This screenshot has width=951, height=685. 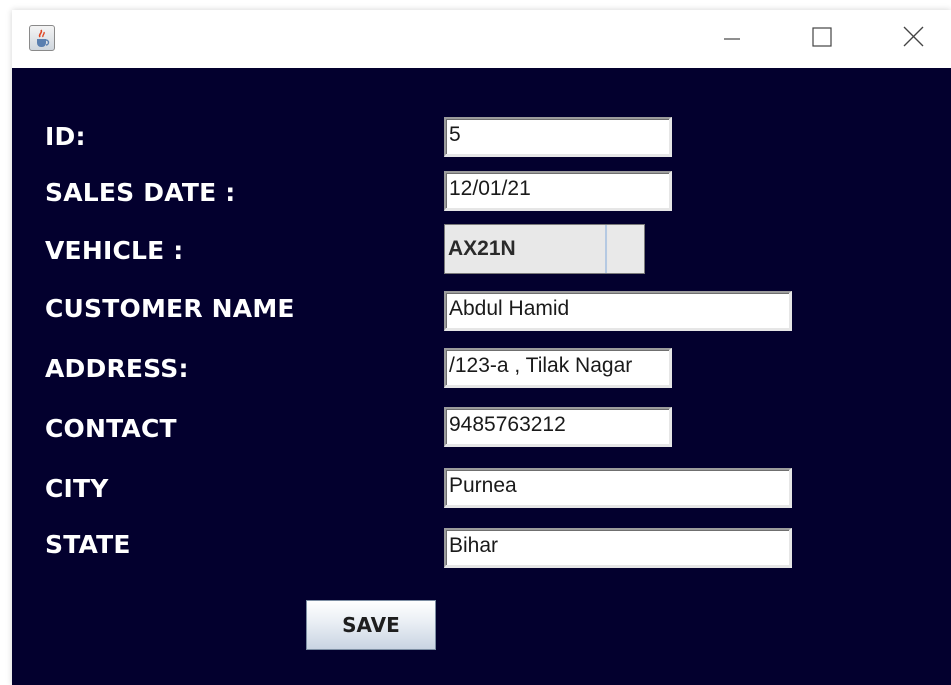 I want to click on maximize-button, so click(x=822, y=39).